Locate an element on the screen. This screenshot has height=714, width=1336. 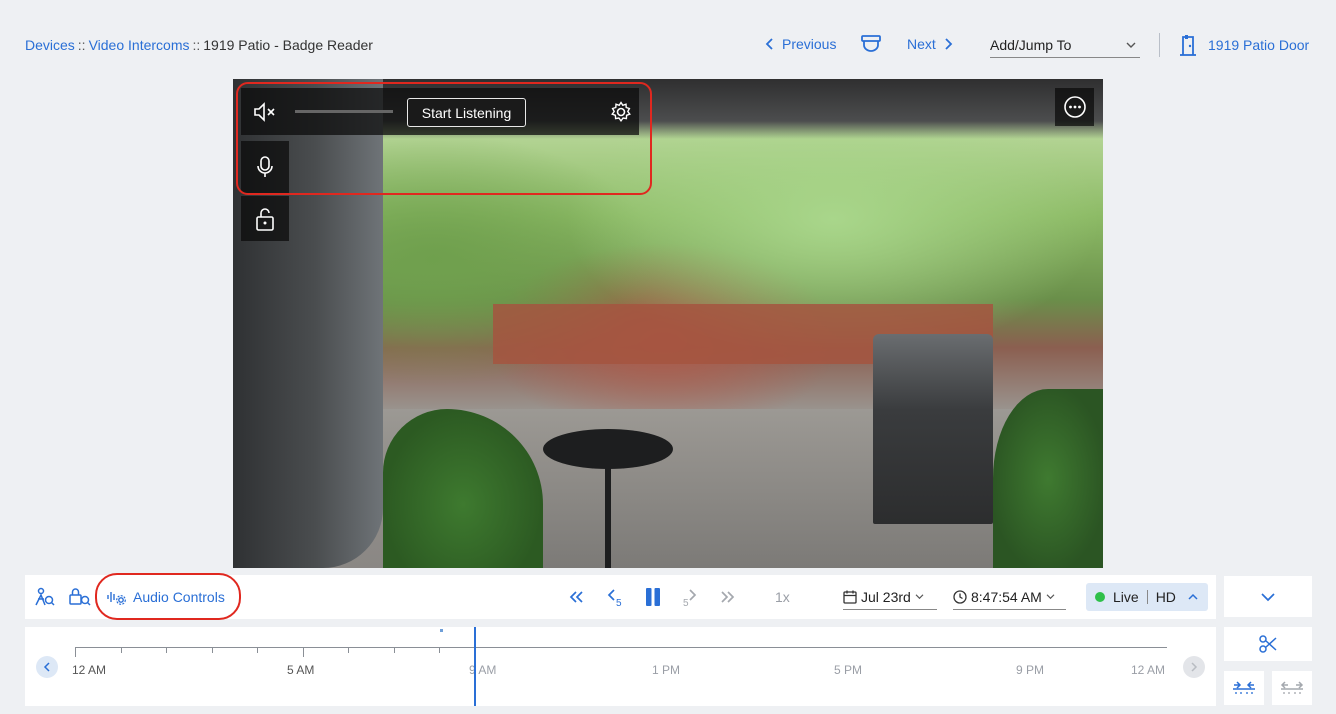
next-button: Next is located at coordinates (930, 44).